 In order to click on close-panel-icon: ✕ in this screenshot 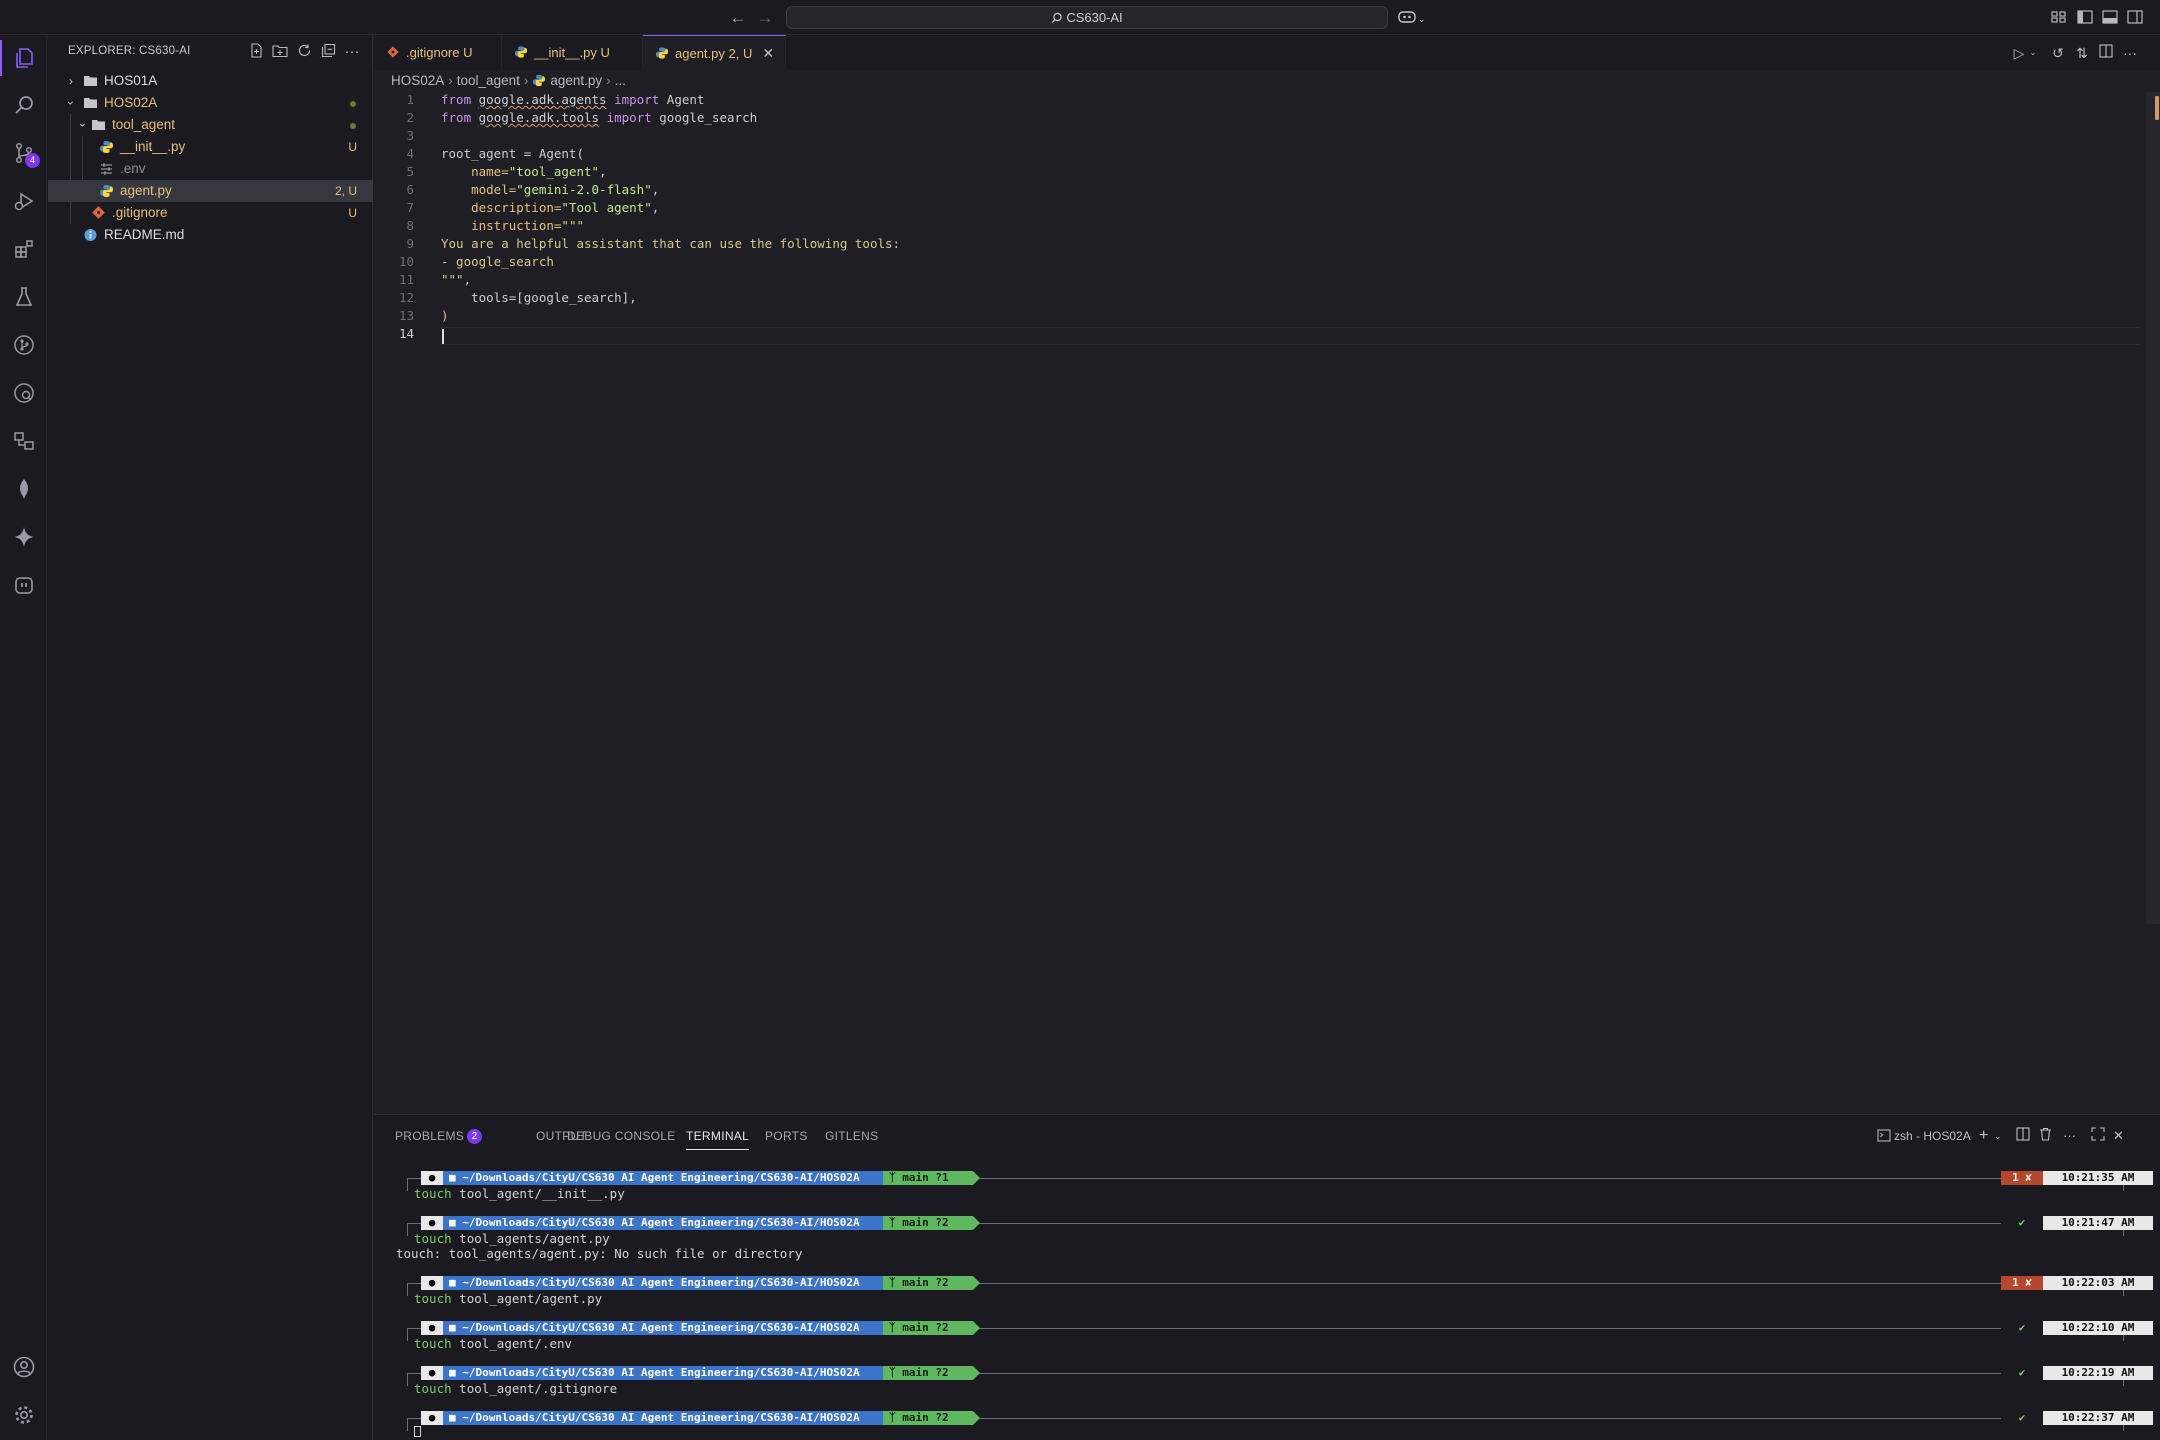, I will do `click(2118, 1136)`.